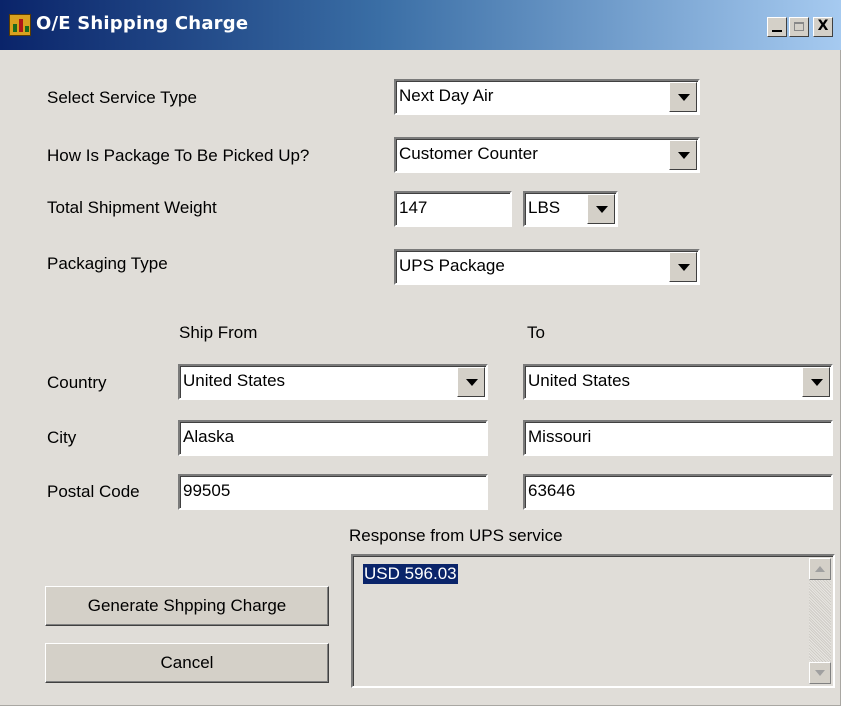 Image resolution: width=841 pixels, height=716 pixels. I want to click on to-postal-input: 63646, so click(678, 492).